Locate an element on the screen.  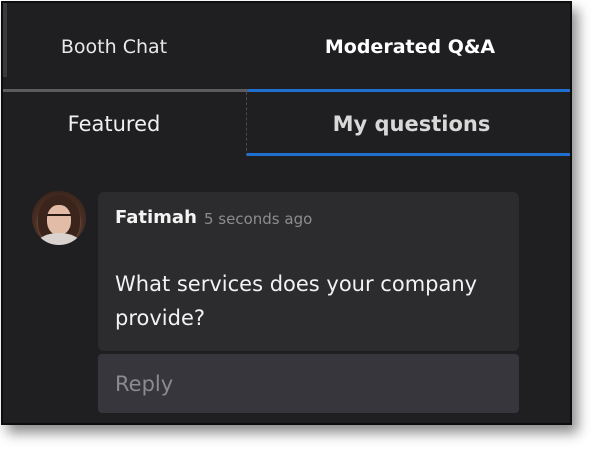
user-avatar-icon is located at coordinates (59, 218).